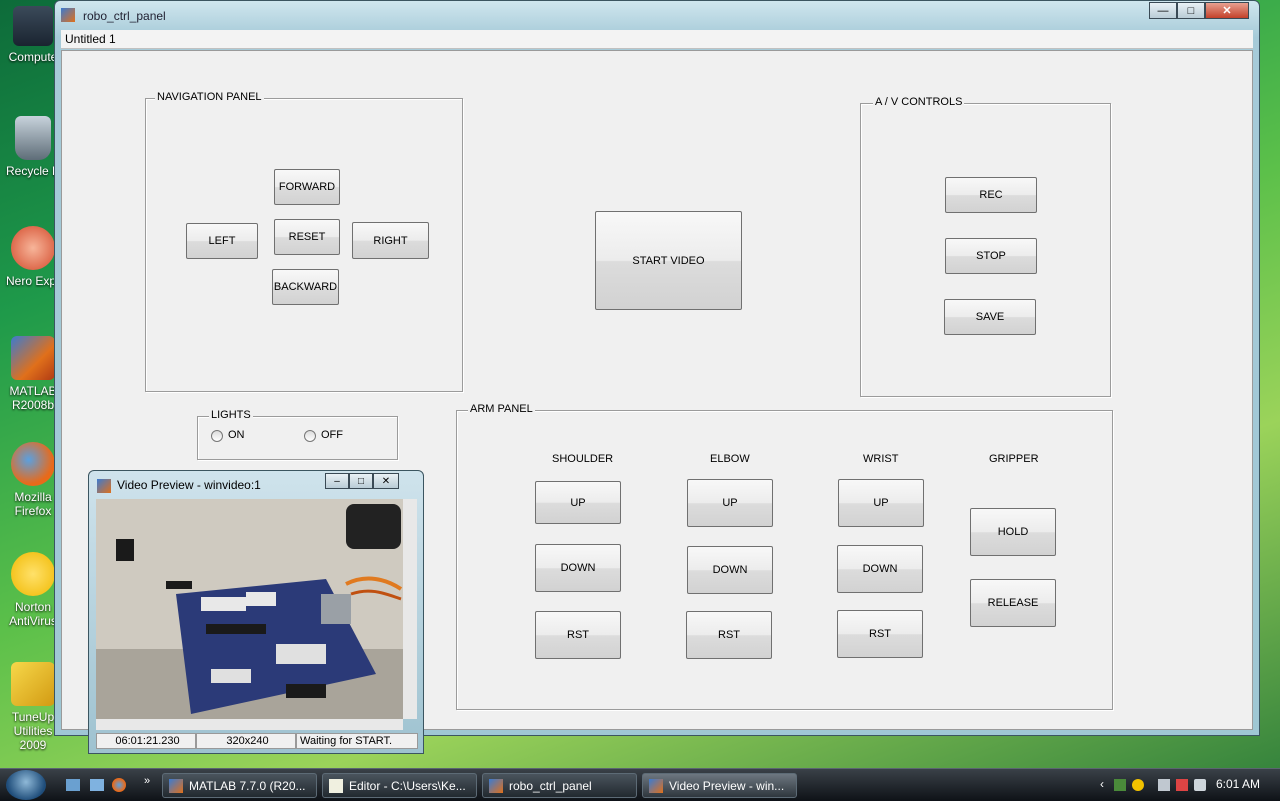  What do you see at coordinates (881, 503) in the screenshot?
I see `wrist-up-button: UP` at bounding box center [881, 503].